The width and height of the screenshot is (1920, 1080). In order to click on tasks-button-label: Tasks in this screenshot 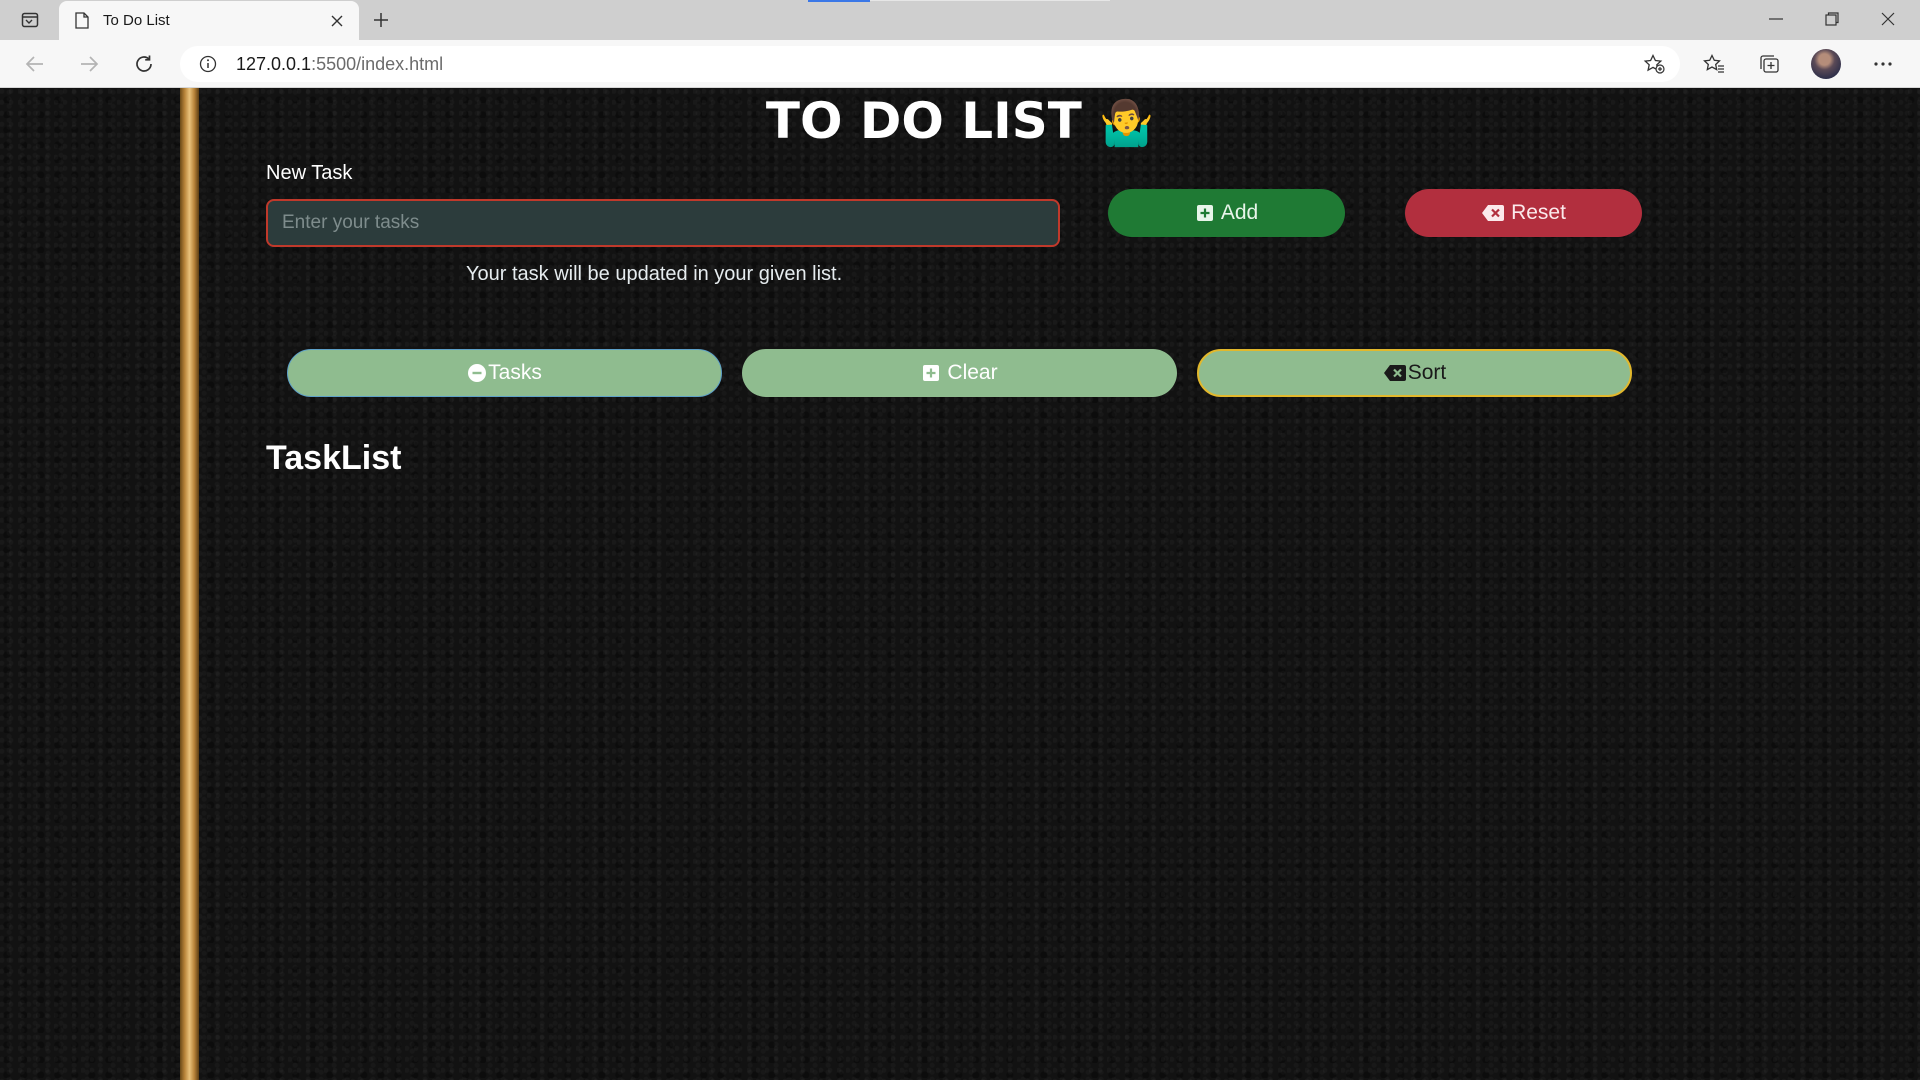, I will do `click(515, 372)`.